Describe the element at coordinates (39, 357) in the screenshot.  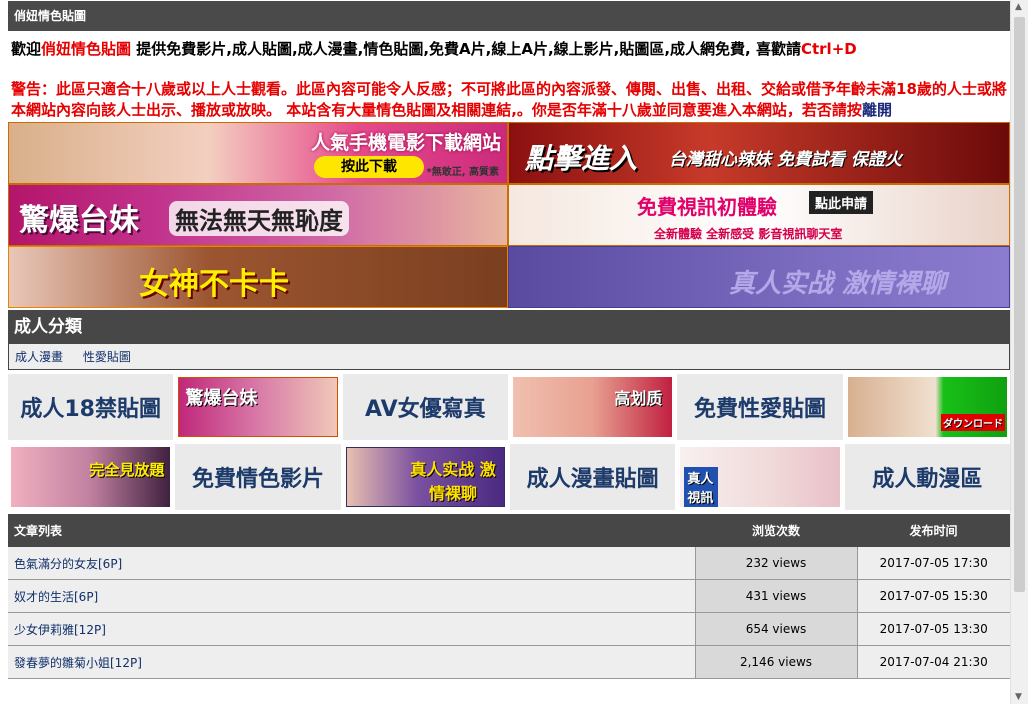
I see `category-link-comics: 成人漫畫` at that location.